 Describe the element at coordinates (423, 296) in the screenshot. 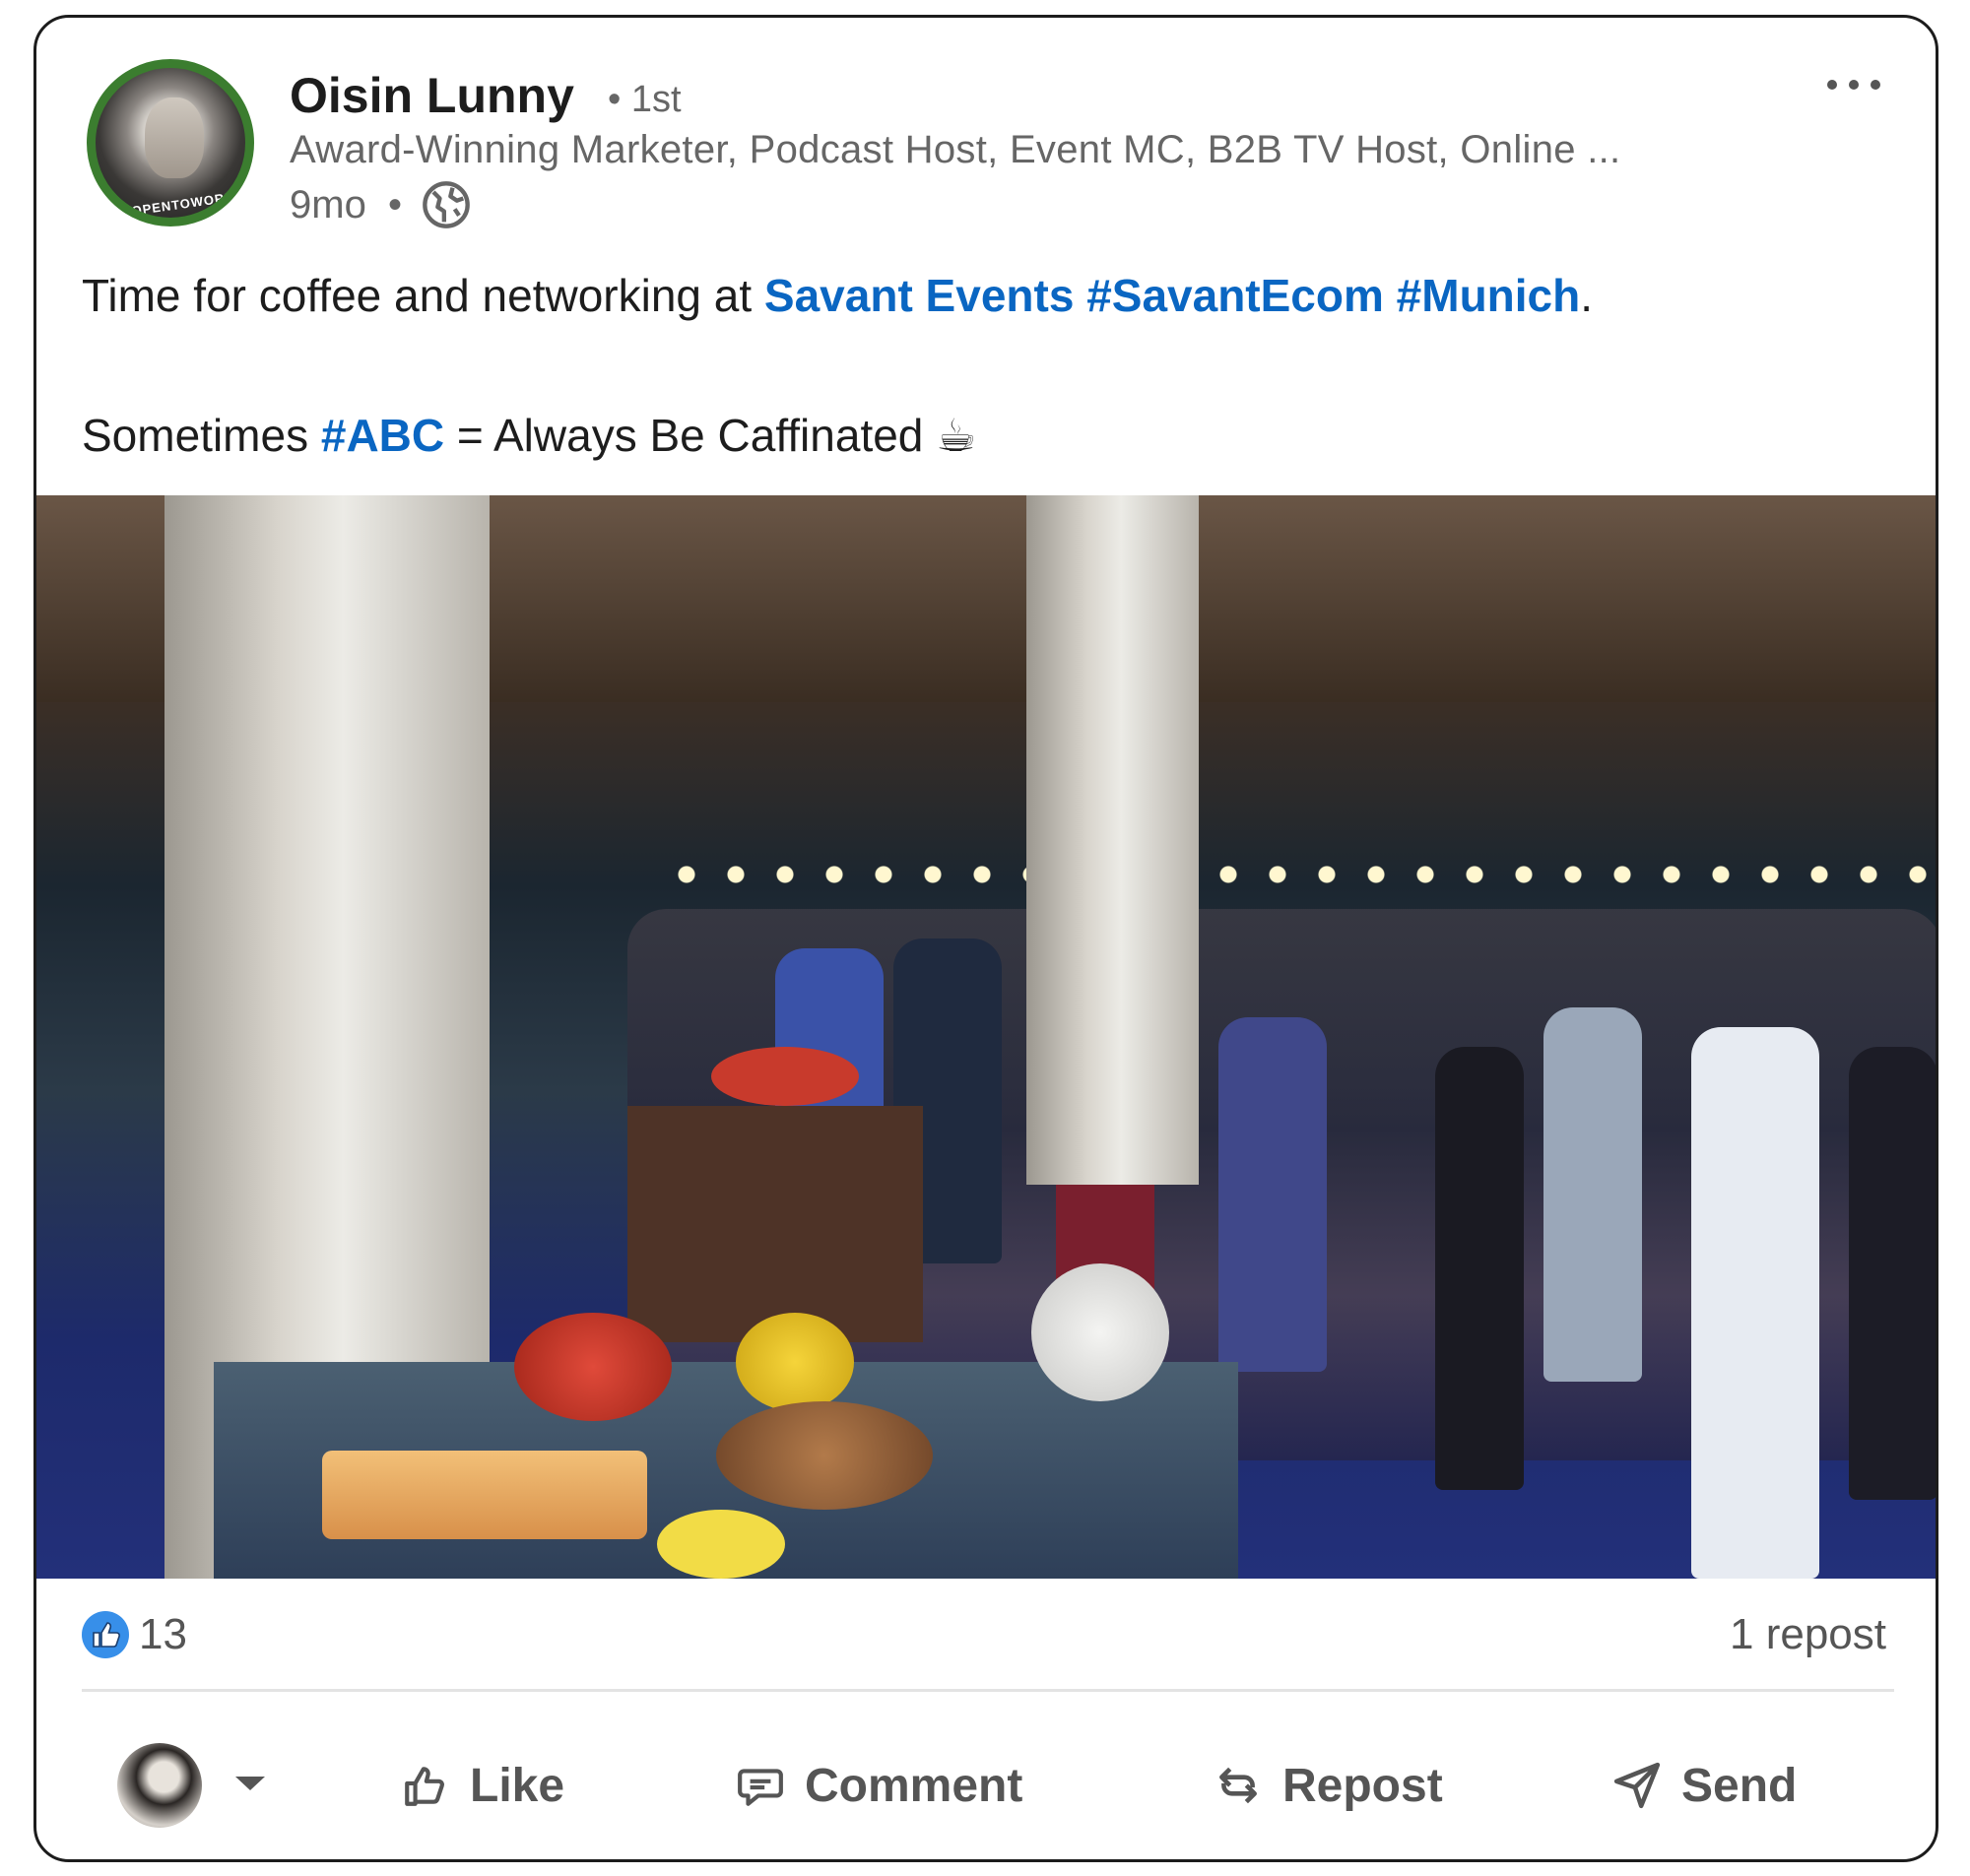

I see `post-text: Time for coffee and networking at` at that location.